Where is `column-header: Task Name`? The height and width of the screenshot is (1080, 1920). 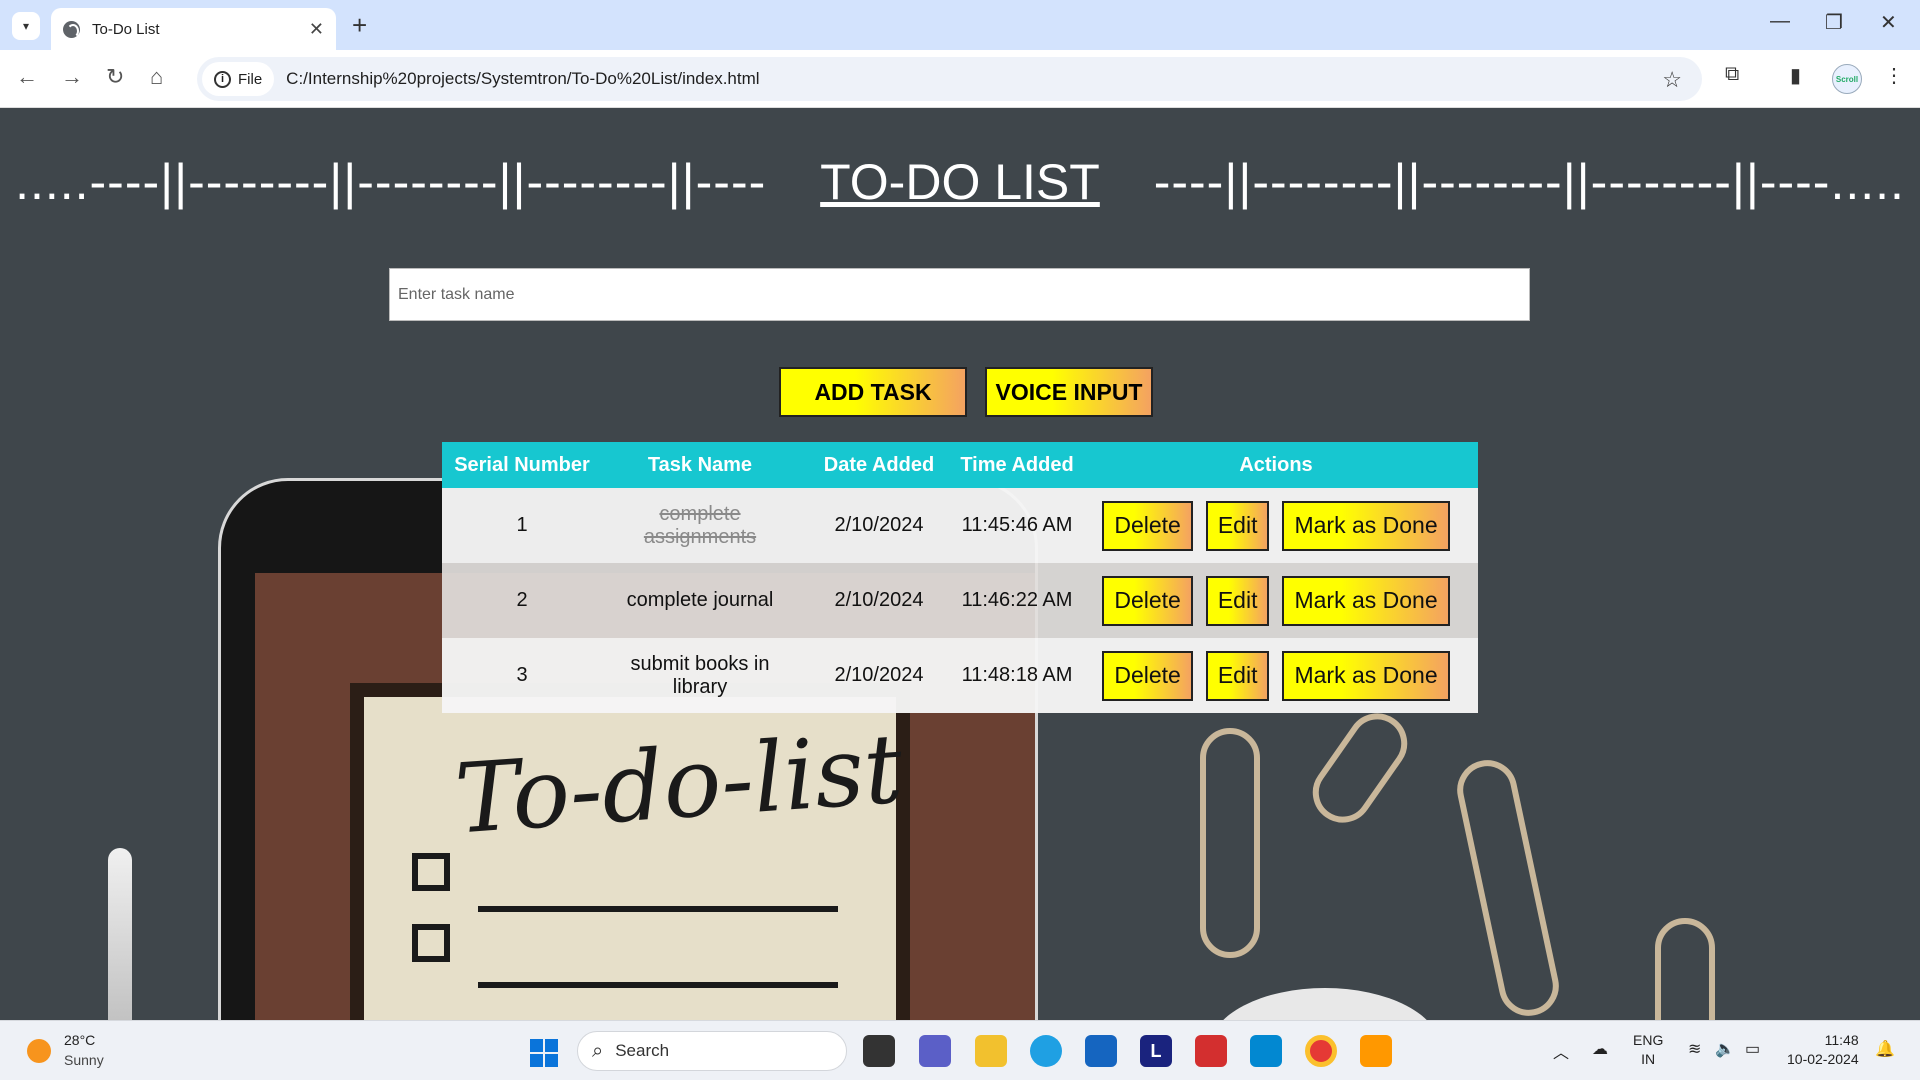 column-header: Task Name is located at coordinates (700, 465).